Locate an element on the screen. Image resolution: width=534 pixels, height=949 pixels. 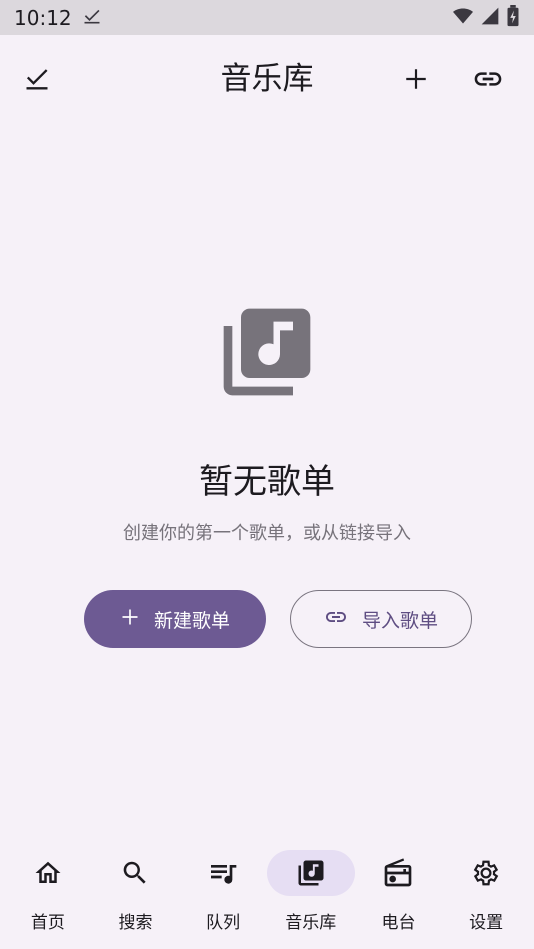
radio-icon is located at coordinates (398, 873).